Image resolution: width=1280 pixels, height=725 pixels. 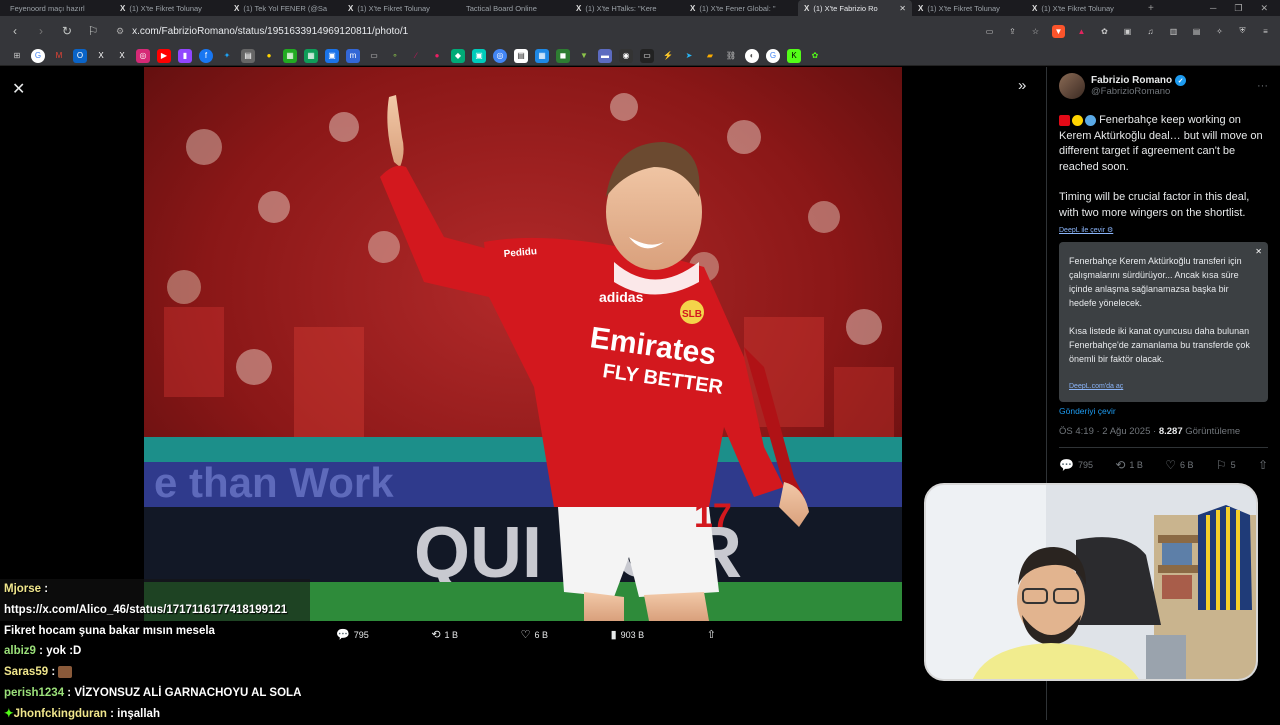 What do you see at coordinates (80, 55) in the screenshot?
I see `outlook-icon: O` at bounding box center [80, 55].